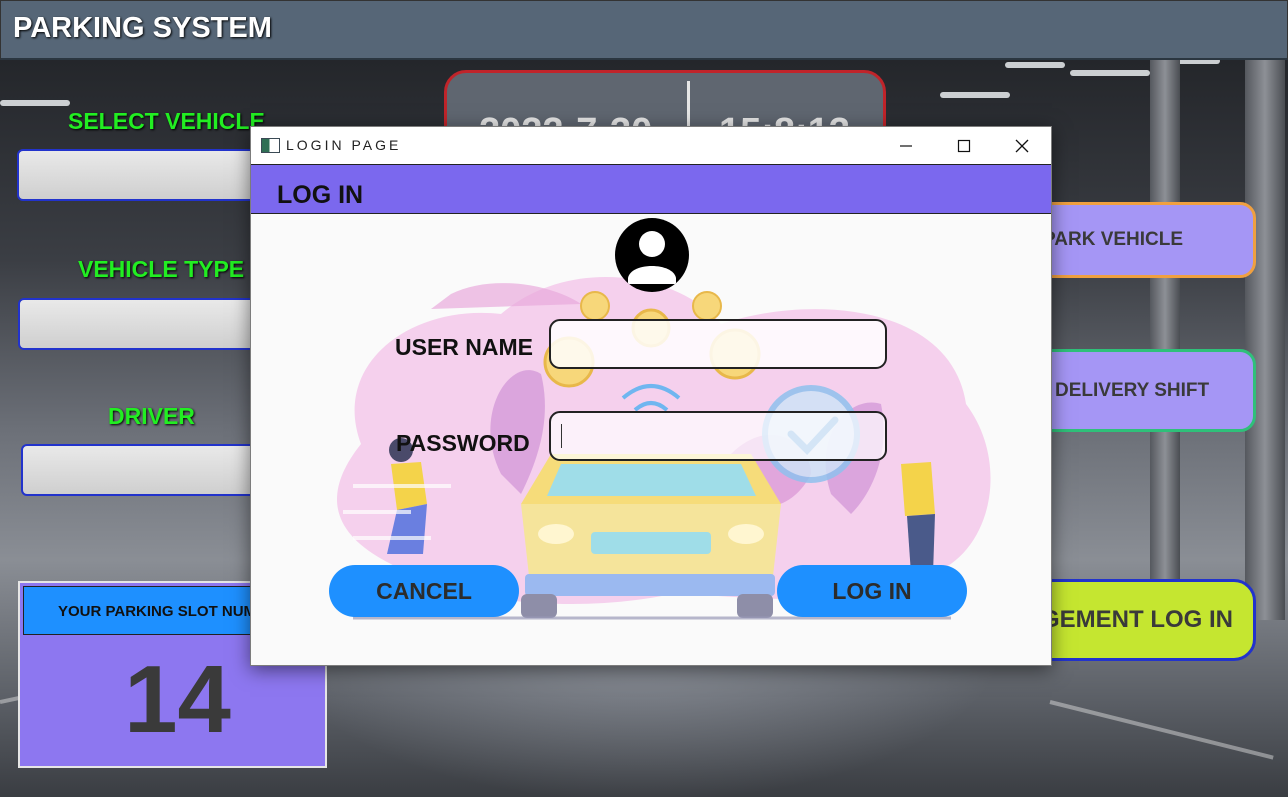 The width and height of the screenshot is (1288, 797). What do you see at coordinates (142, 28) in the screenshot?
I see `app-title: PARKING SYSTEM` at bounding box center [142, 28].